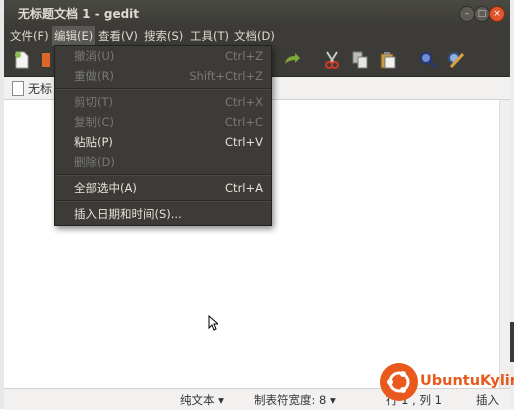 The image size is (514, 413). Describe the element at coordinates (163, 162) in the screenshot. I see `menu-item-delete: 删除(D)` at that location.